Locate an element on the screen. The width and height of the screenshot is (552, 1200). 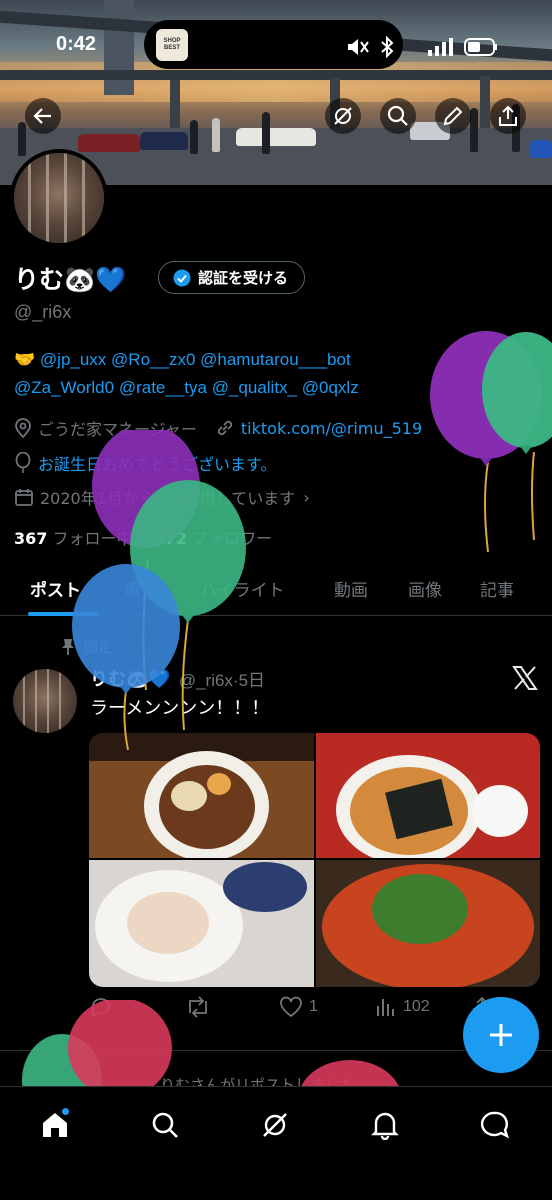
share-icon is located at coordinates (508, 115).